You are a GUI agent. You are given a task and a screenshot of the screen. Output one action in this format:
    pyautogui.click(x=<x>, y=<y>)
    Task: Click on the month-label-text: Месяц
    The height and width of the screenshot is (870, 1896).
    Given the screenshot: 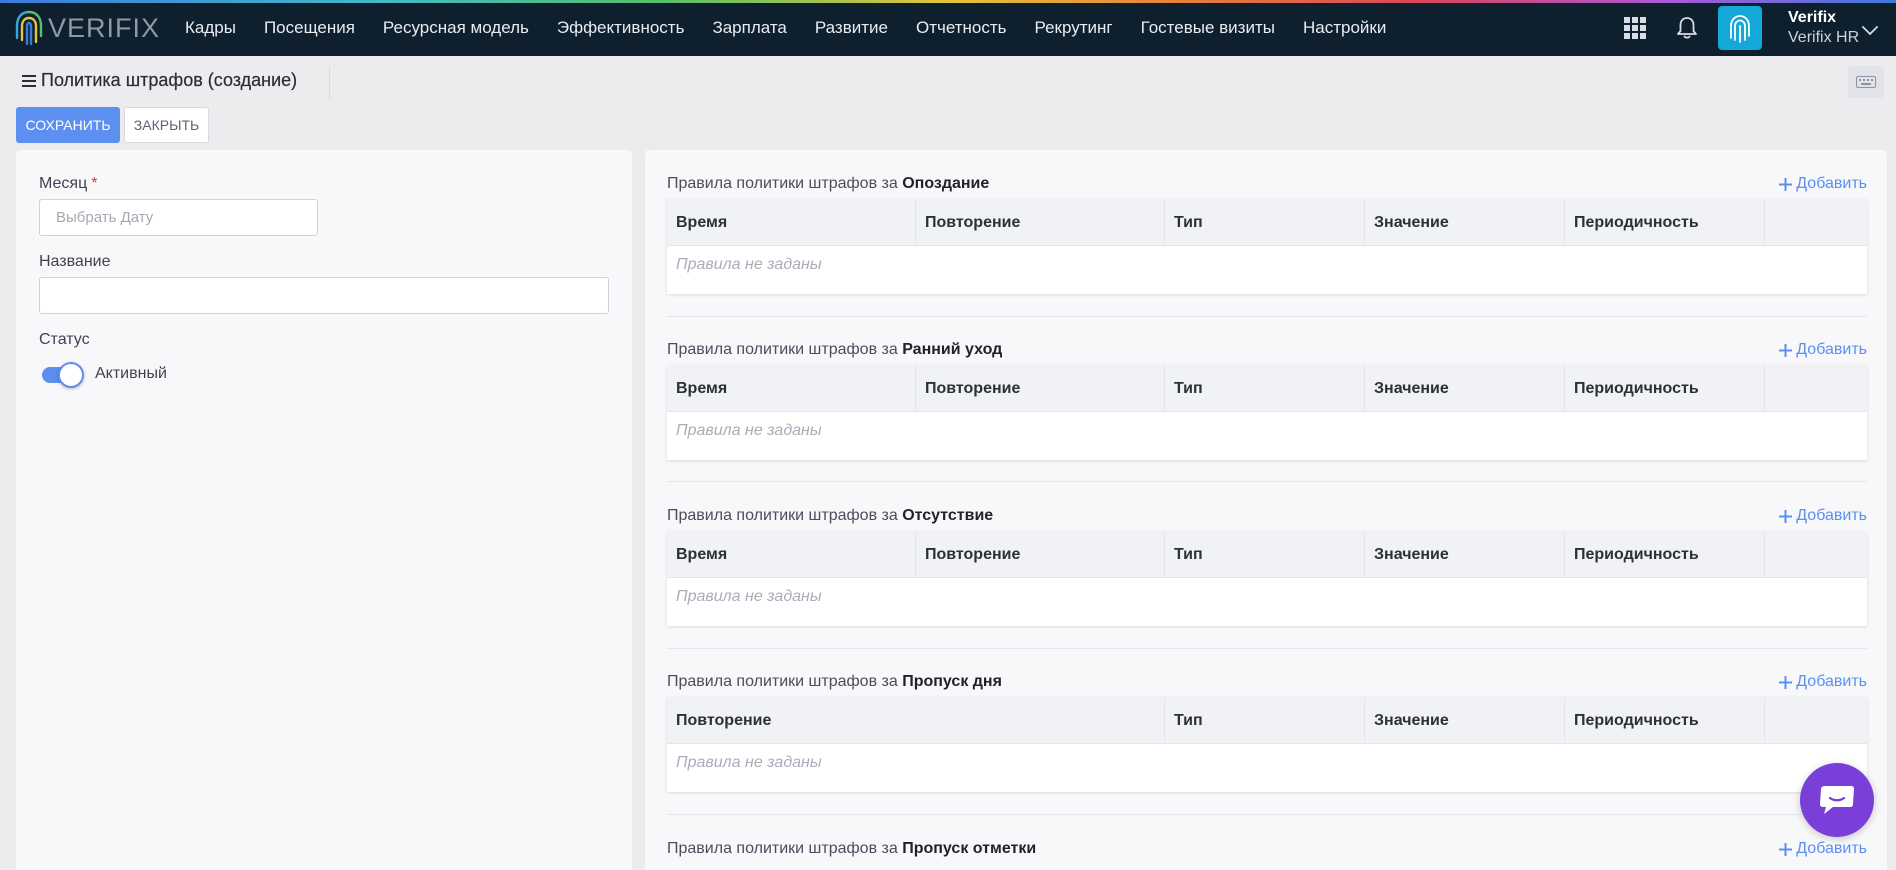 What is the action you would take?
    pyautogui.click(x=63, y=183)
    